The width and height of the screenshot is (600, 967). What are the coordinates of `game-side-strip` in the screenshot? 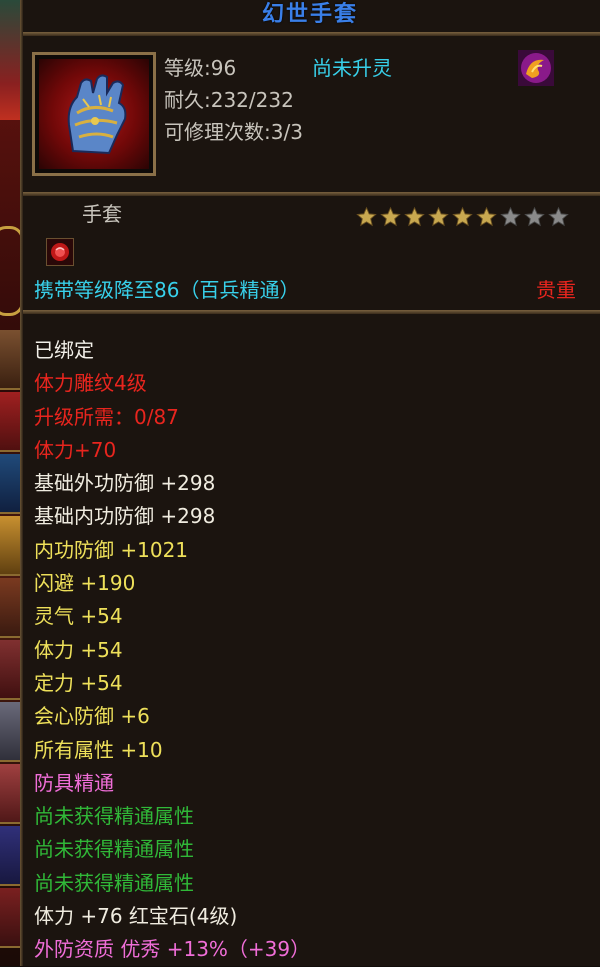 It's located at (12, 483).